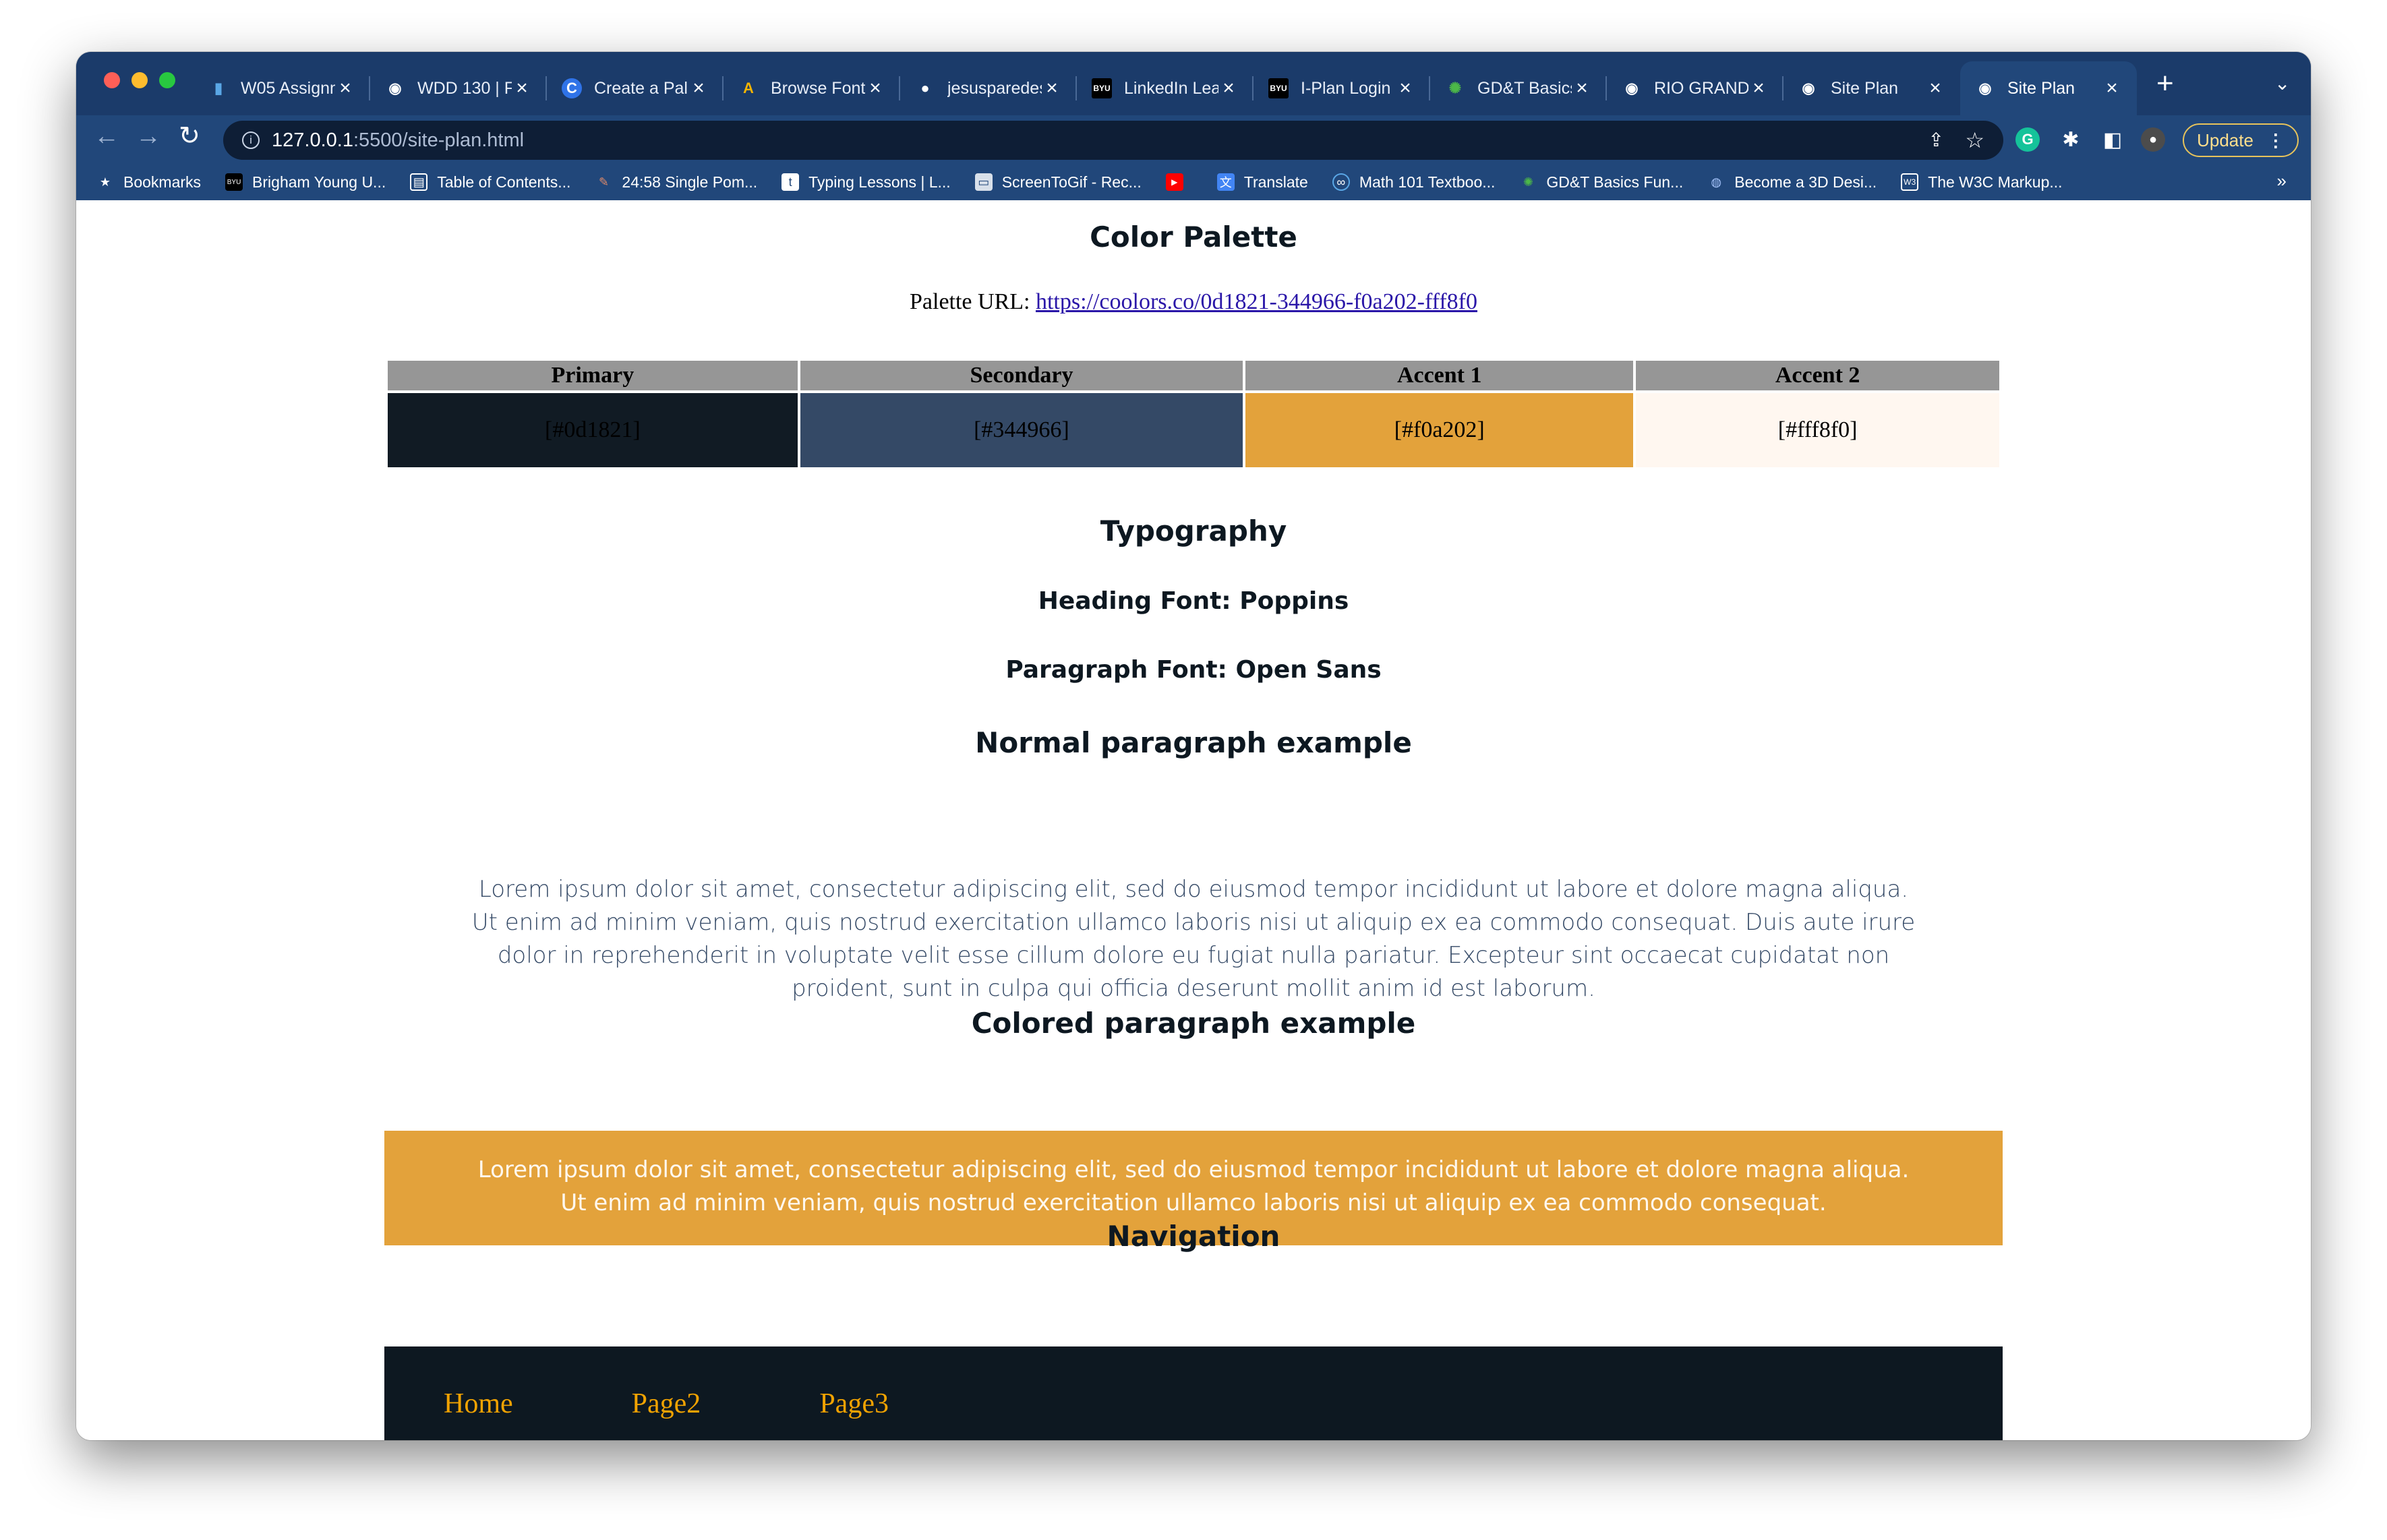 The height and width of the screenshot is (1540, 2387). What do you see at coordinates (1910, 182) in the screenshot?
I see `w3c-icon: W3` at bounding box center [1910, 182].